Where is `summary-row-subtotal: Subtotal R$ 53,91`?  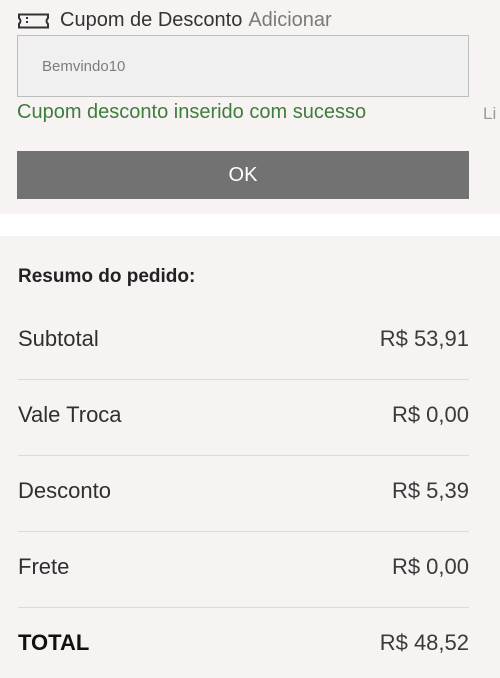 summary-row-subtotal: Subtotal R$ 53,91 is located at coordinates (243, 339).